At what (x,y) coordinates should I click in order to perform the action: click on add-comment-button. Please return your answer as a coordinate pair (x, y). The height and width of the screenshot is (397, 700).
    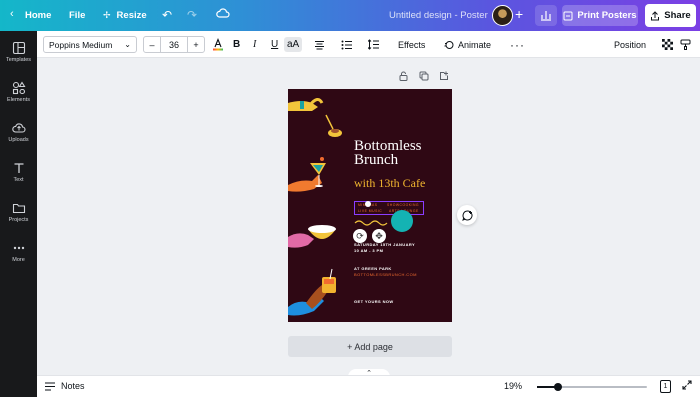
    Looking at the image, I should click on (467, 215).